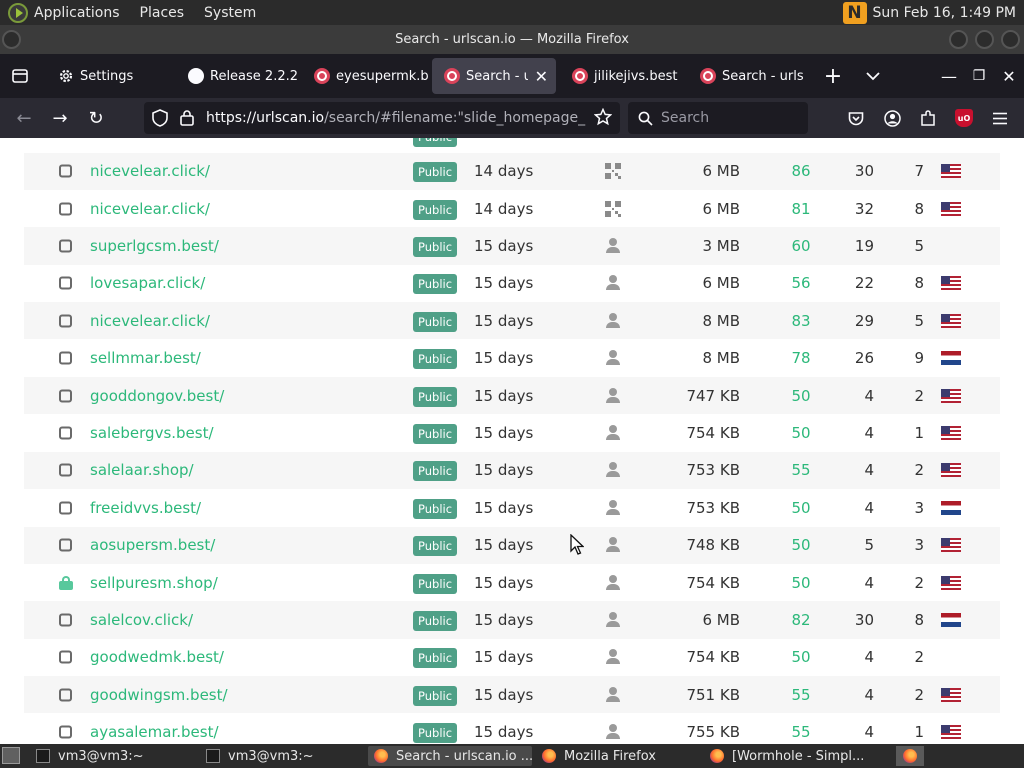  What do you see at coordinates (159, 695) in the screenshot?
I see `result-url-link: goodwingsm.best/` at bounding box center [159, 695].